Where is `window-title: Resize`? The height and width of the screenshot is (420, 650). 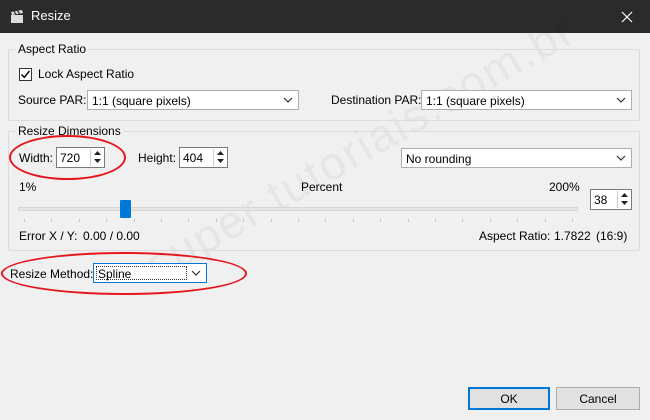 window-title: Resize is located at coordinates (51, 15).